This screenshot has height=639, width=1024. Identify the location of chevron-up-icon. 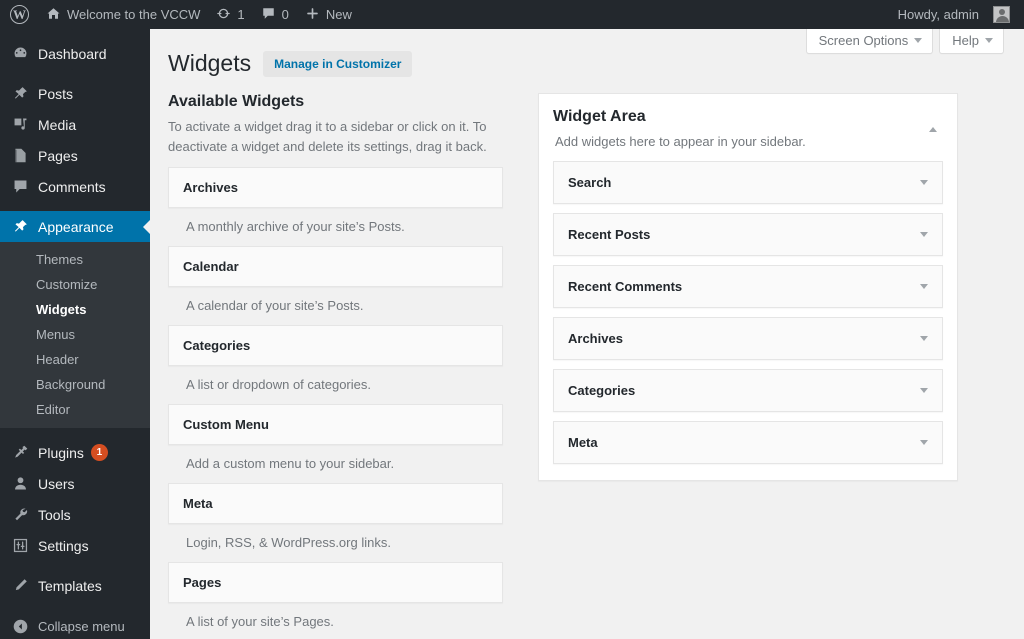
(933, 121).